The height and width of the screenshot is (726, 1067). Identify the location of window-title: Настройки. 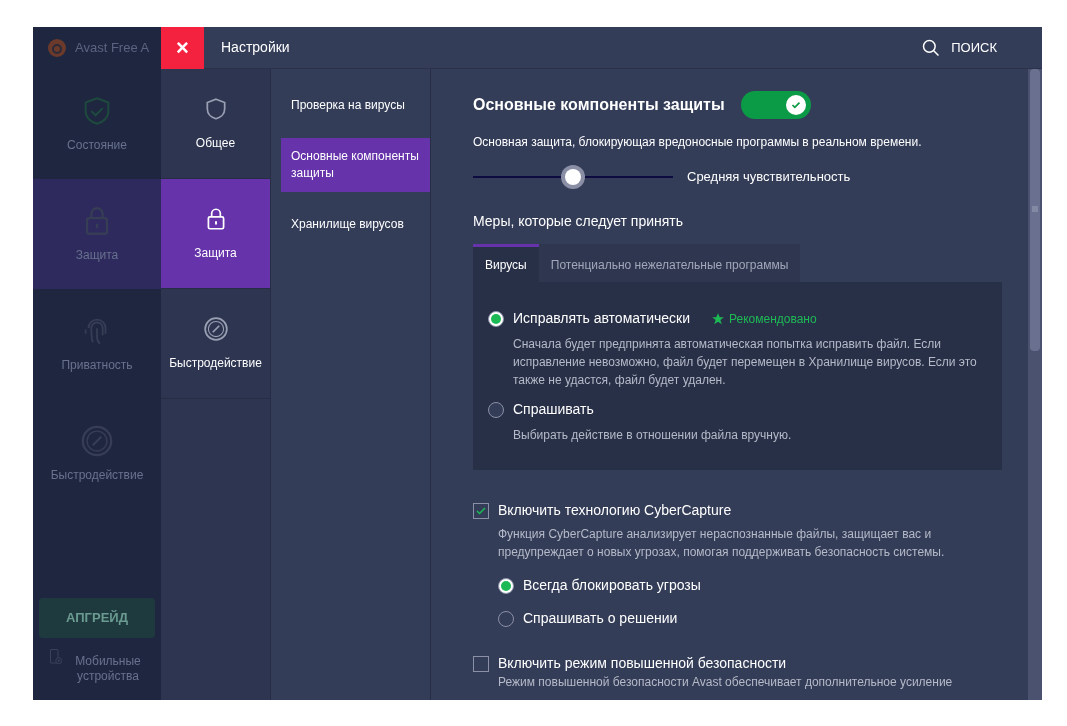
(255, 47).